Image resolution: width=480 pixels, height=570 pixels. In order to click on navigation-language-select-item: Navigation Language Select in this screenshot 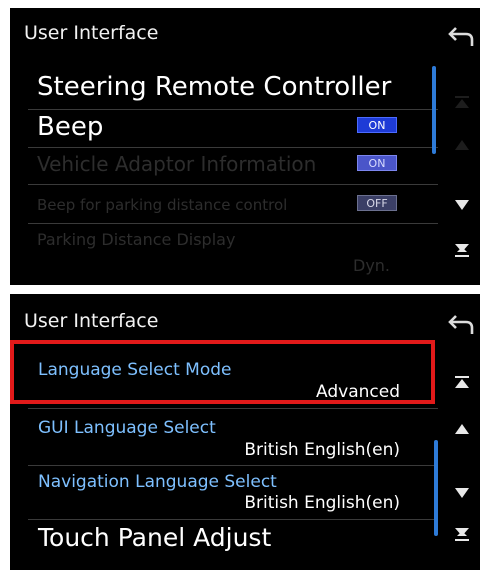, I will do `click(157, 482)`.